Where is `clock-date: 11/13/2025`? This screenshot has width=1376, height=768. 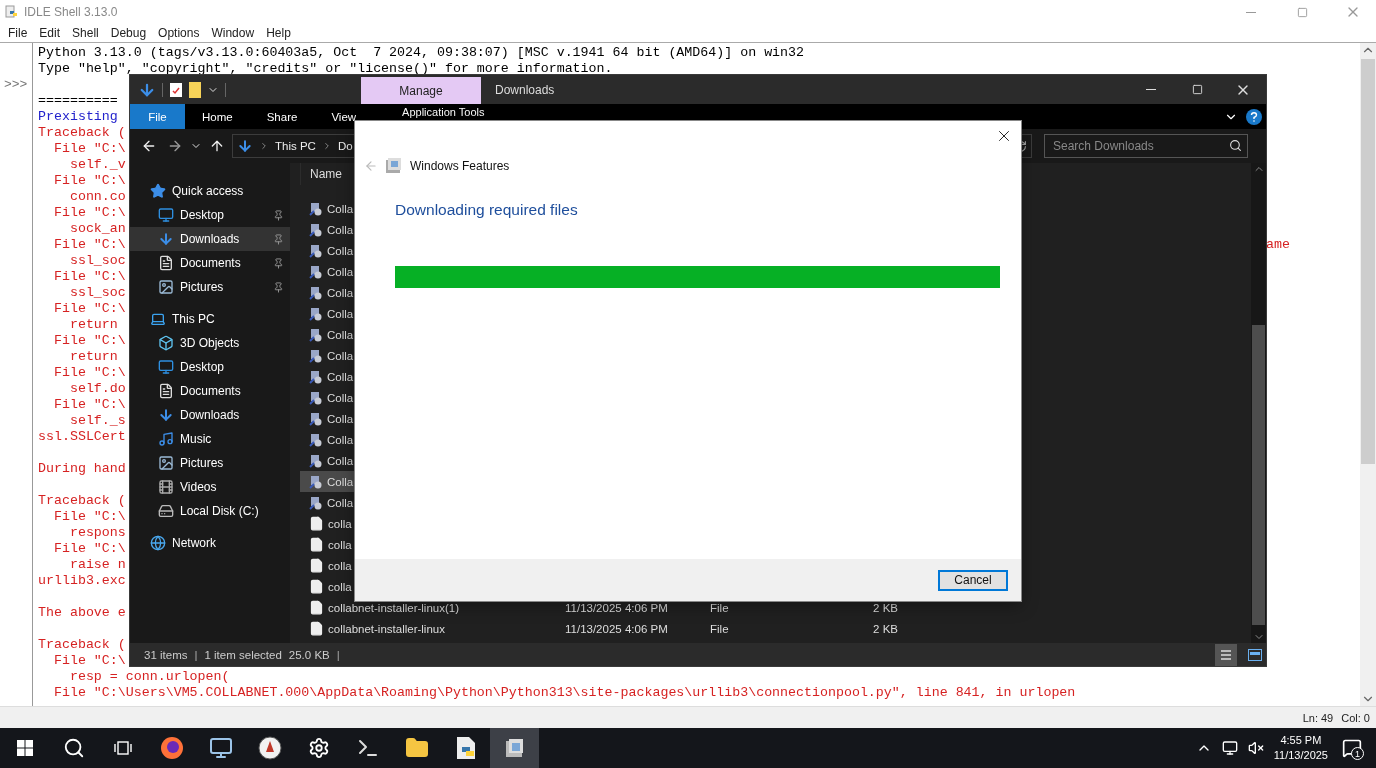 clock-date: 11/13/2025 is located at coordinates (1300, 755).